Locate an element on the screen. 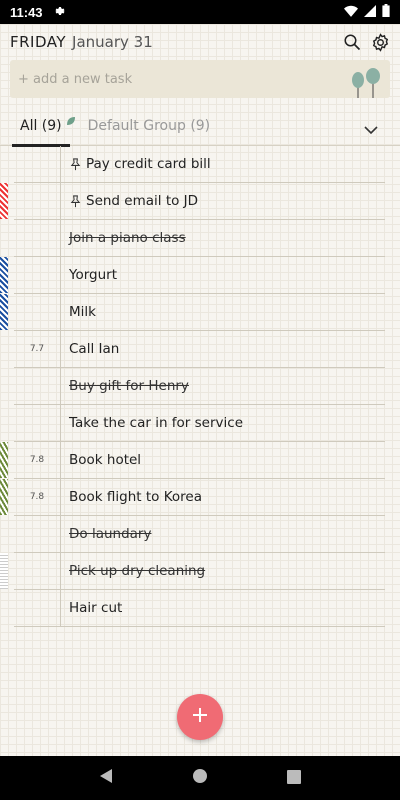  group-tabs: All (9) Default Group (9) is located at coordinates (200, 126).